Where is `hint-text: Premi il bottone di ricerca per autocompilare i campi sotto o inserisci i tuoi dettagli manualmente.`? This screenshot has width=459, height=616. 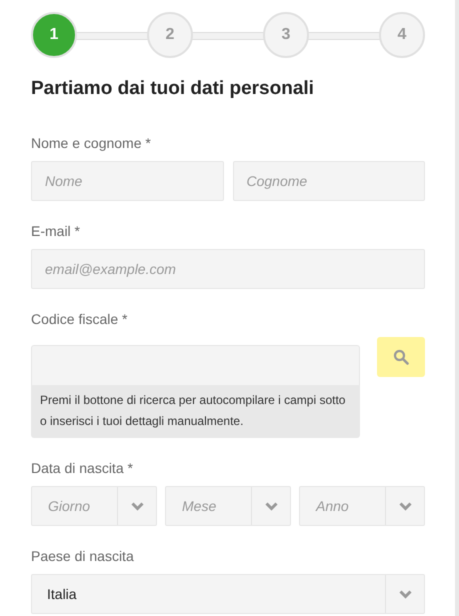 hint-text: Premi il bottone di ricerca per autocompilare i campi sotto o inserisci i tuoi dettagli manualmente. is located at coordinates (195, 411).